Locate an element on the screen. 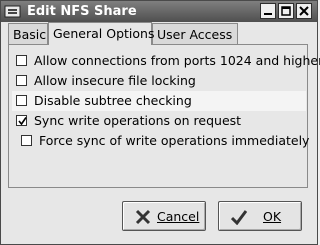 This screenshot has height=245, width=320. option-disable-subtree-checking: Disable subtree checking is located at coordinates (159, 101).